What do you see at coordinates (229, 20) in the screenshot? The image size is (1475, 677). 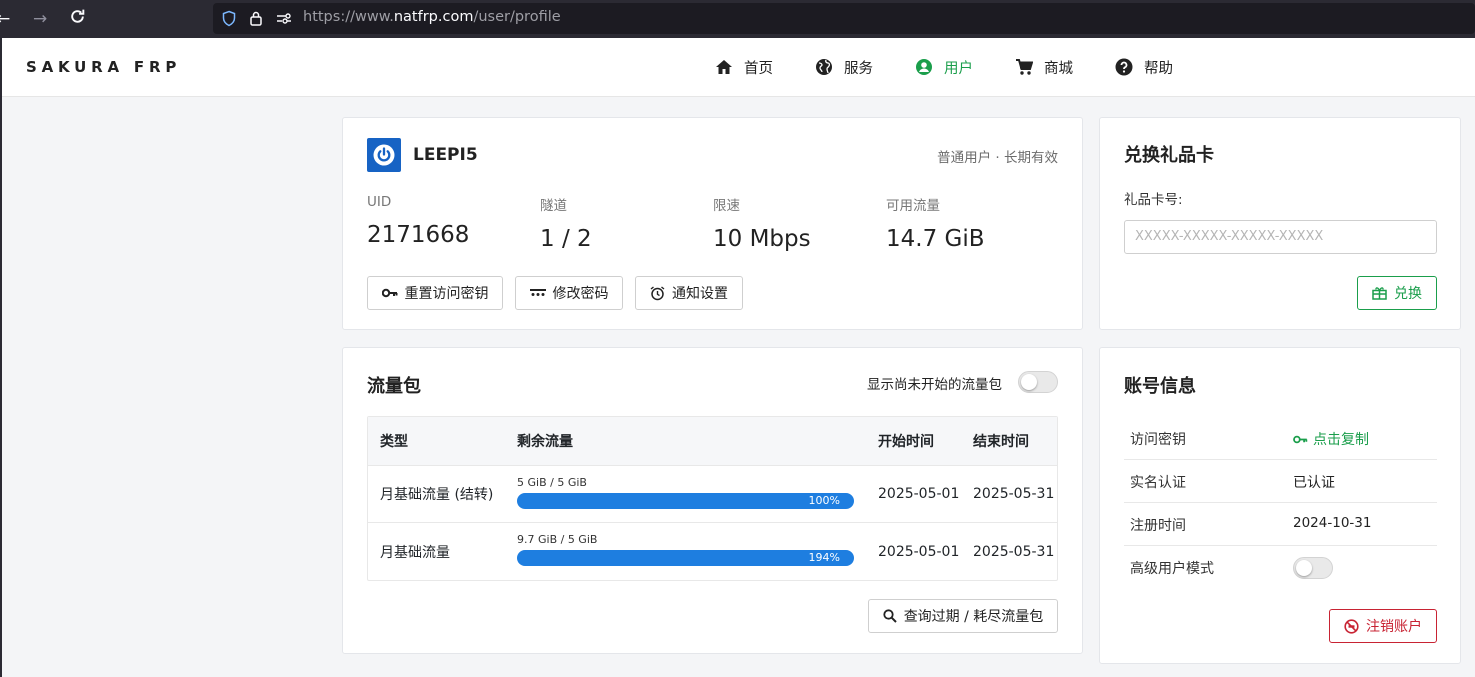 I see `shield-icon` at bounding box center [229, 20].